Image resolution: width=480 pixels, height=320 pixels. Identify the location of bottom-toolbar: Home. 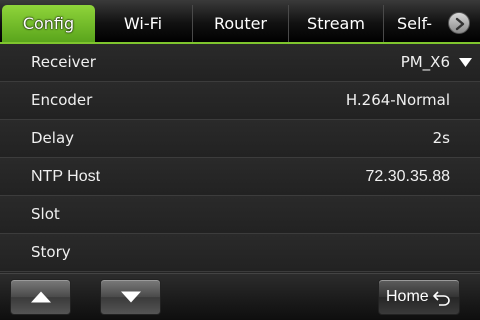
(240, 296).